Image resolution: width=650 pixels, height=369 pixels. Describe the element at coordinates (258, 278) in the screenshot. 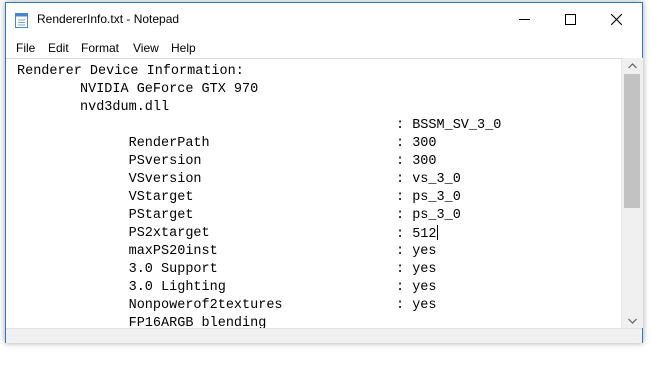

I see `property-row: 3.0 Lighting : yes` at that location.